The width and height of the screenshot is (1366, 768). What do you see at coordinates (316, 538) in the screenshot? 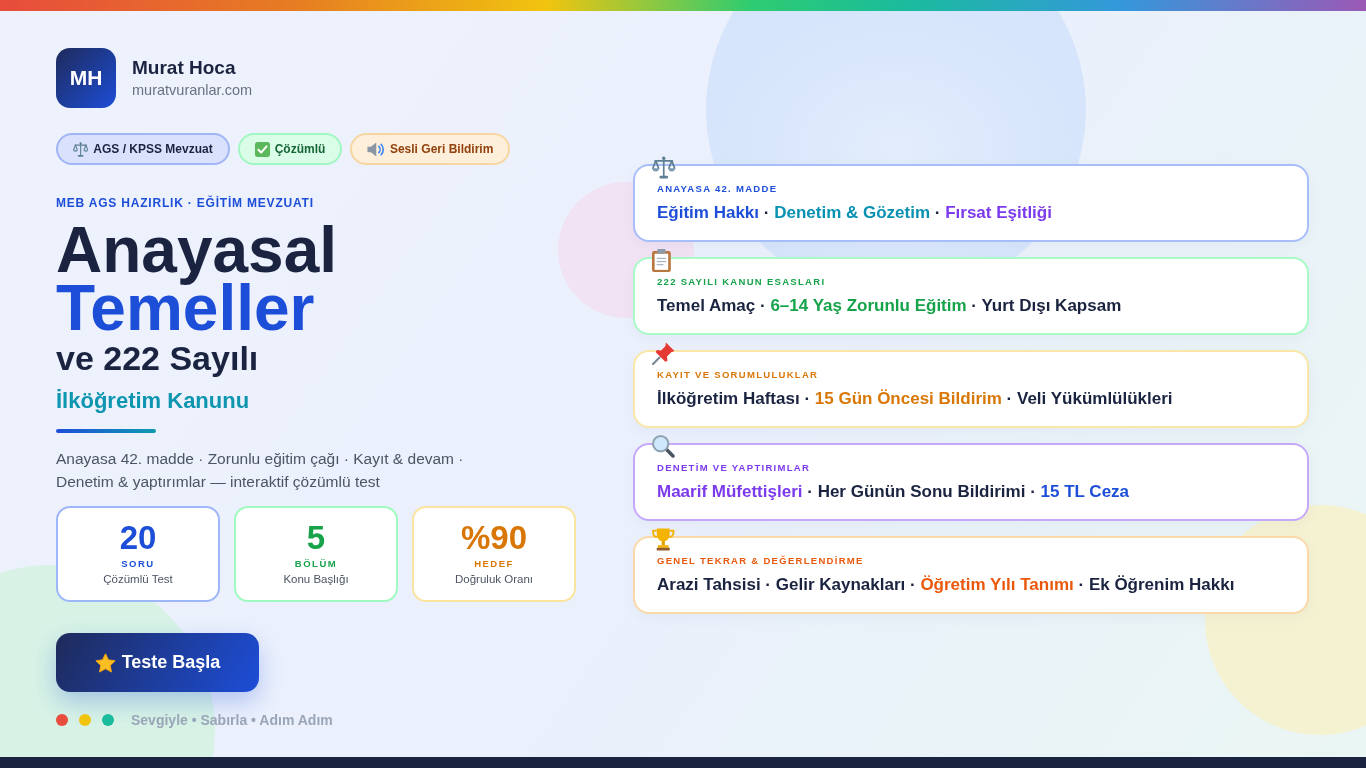
I see `stat-value: 5` at bounding box center [316, 538].